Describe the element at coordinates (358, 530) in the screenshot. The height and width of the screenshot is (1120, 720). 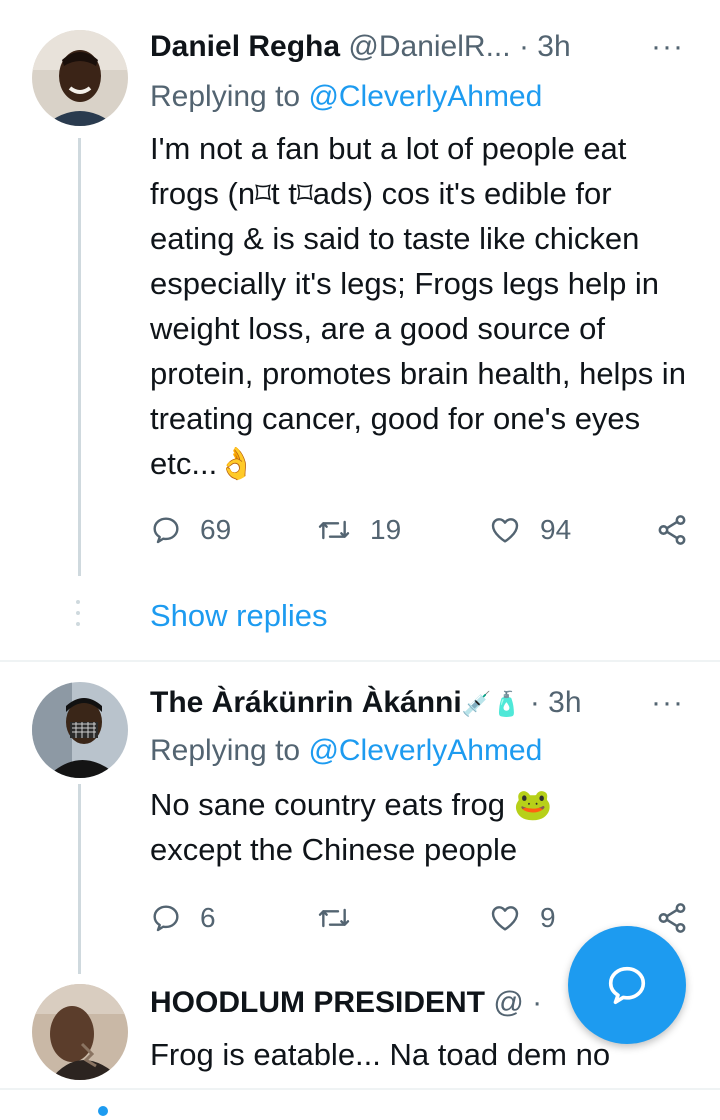
I see `retweet-button: 19` at that location.